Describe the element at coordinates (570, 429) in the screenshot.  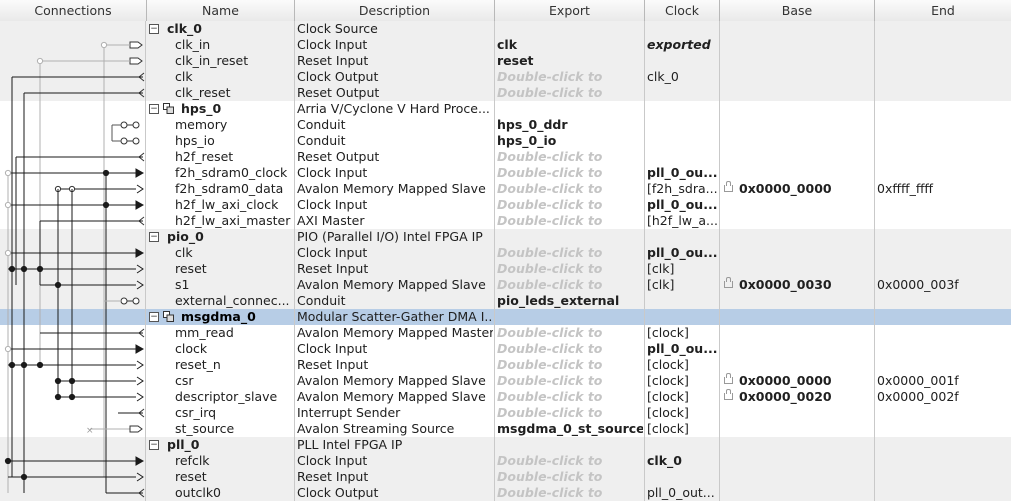
I see `export-cell: msgdma_0_st_source` at that location.